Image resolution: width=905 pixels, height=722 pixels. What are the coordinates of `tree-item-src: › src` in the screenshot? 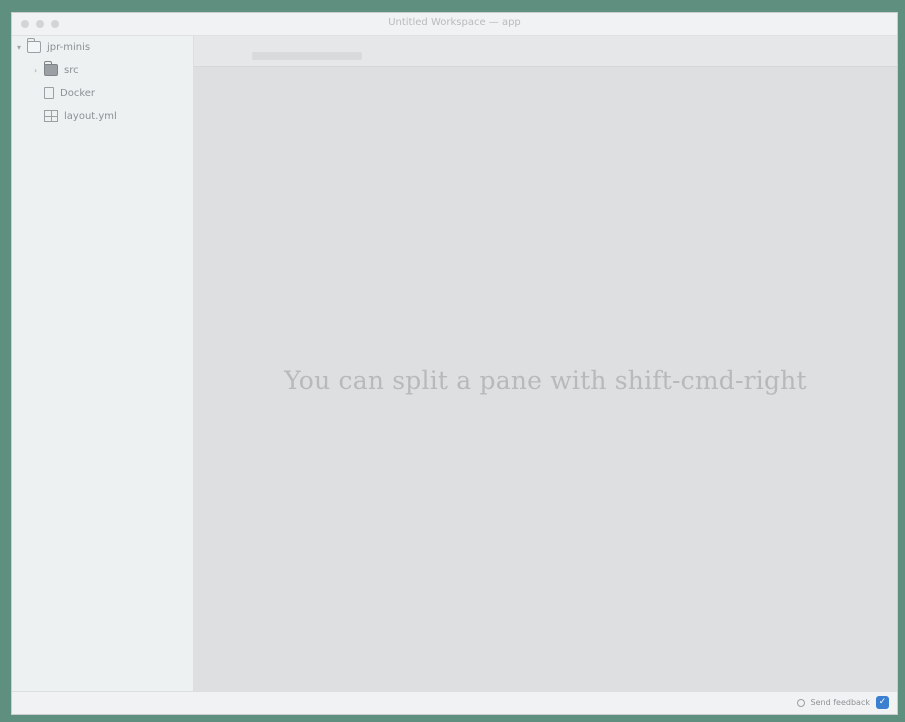 It's located at (56, 70).